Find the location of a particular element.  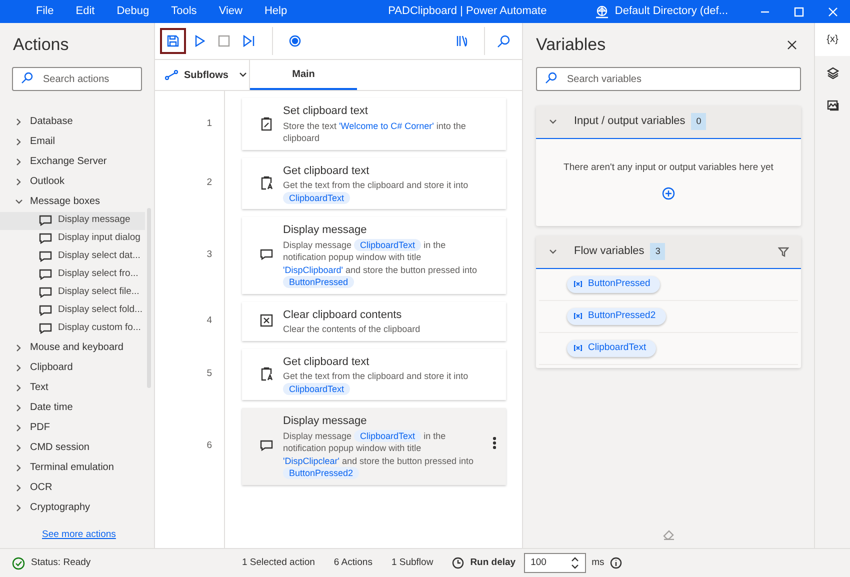

category-item: Database is located at coordinates (77, 122).